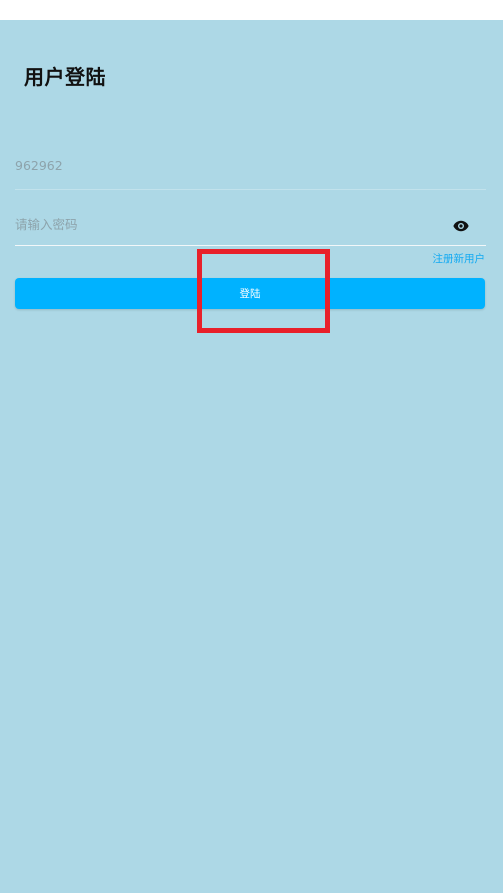 The width and height of the screenshot is (503, 894). What do you see at coordinates (65, 77) in the screenshot?
I see `page-title: 用户登陆` at bounding box center [65, 77].